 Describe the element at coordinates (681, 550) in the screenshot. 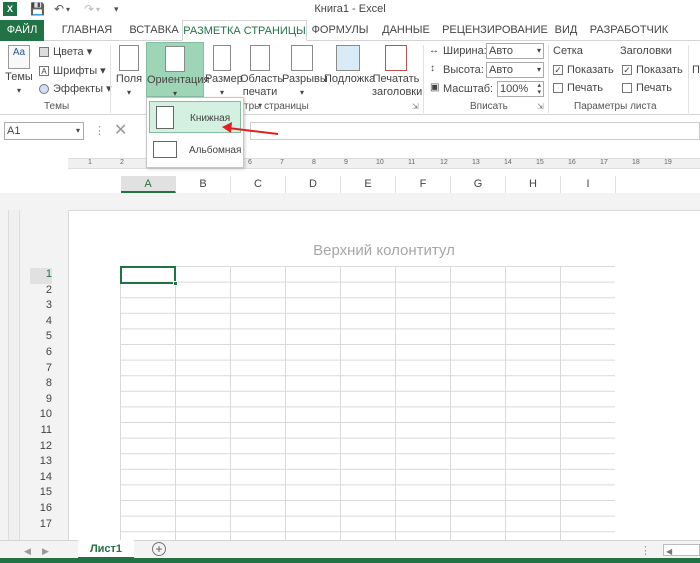

I see `horizontal-scrollbar: ◀` at that location.